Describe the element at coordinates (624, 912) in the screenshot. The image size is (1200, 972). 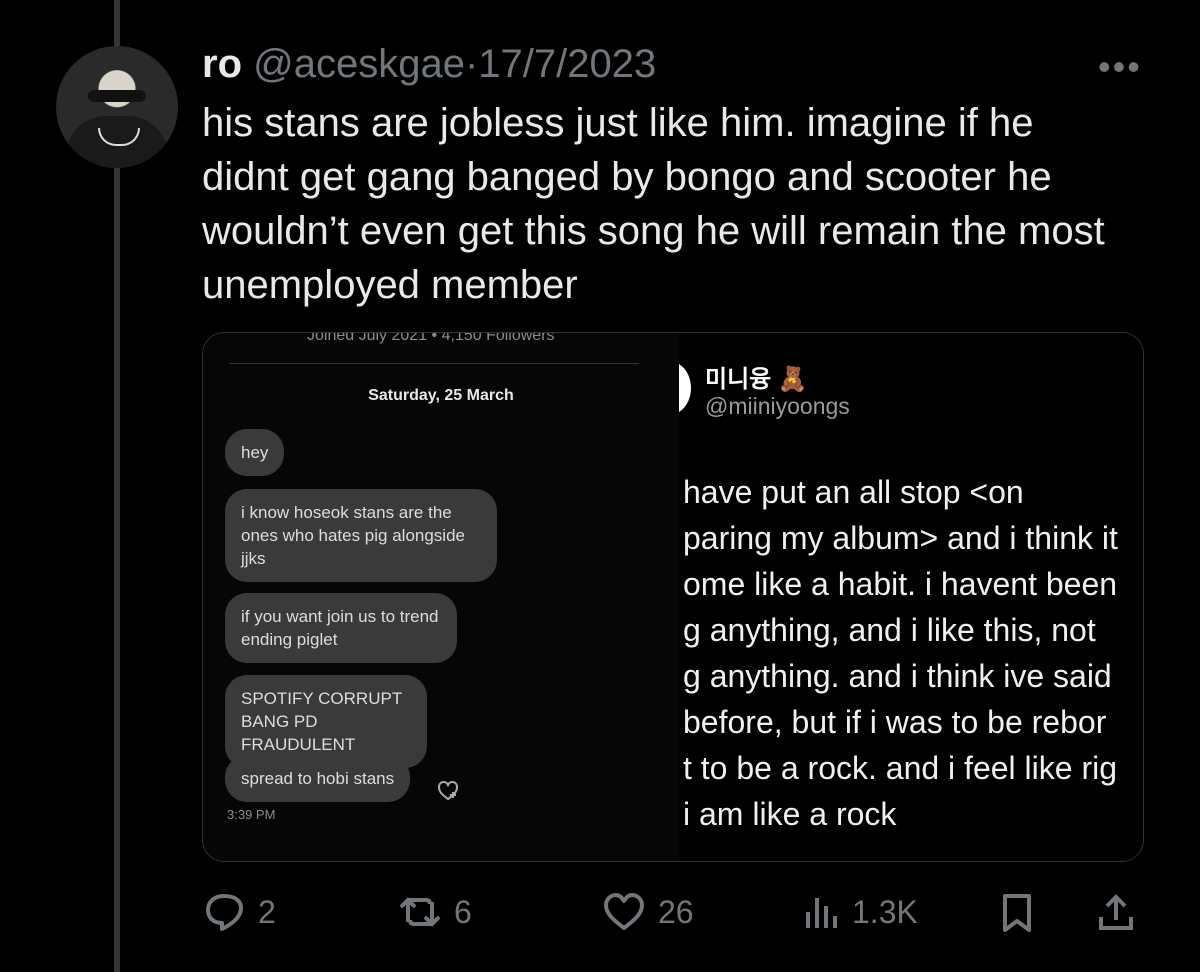
I see `like-icon` at that location.